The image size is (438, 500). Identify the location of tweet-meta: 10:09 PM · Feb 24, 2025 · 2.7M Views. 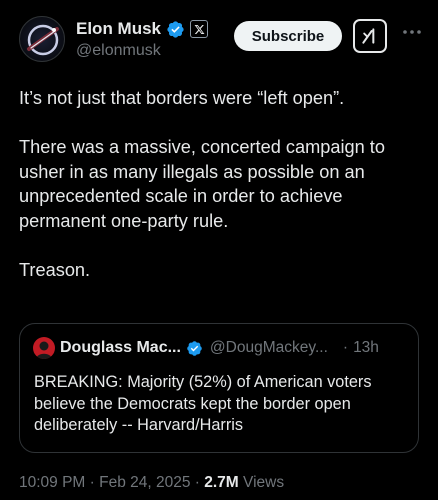
(151, 483).